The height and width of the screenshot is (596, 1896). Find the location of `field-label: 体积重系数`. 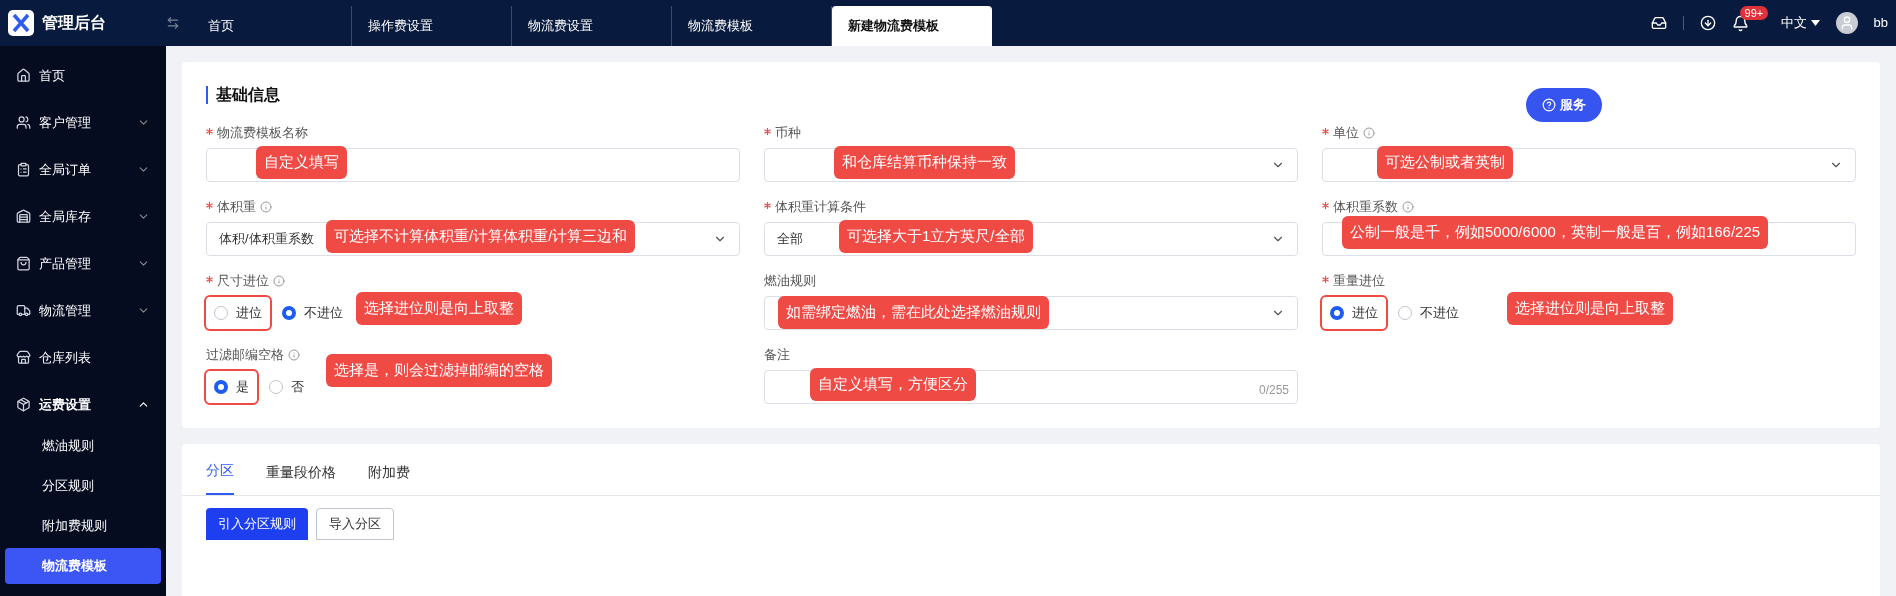

field-label: 体积重系数 is located at coordinates (1365, 207).